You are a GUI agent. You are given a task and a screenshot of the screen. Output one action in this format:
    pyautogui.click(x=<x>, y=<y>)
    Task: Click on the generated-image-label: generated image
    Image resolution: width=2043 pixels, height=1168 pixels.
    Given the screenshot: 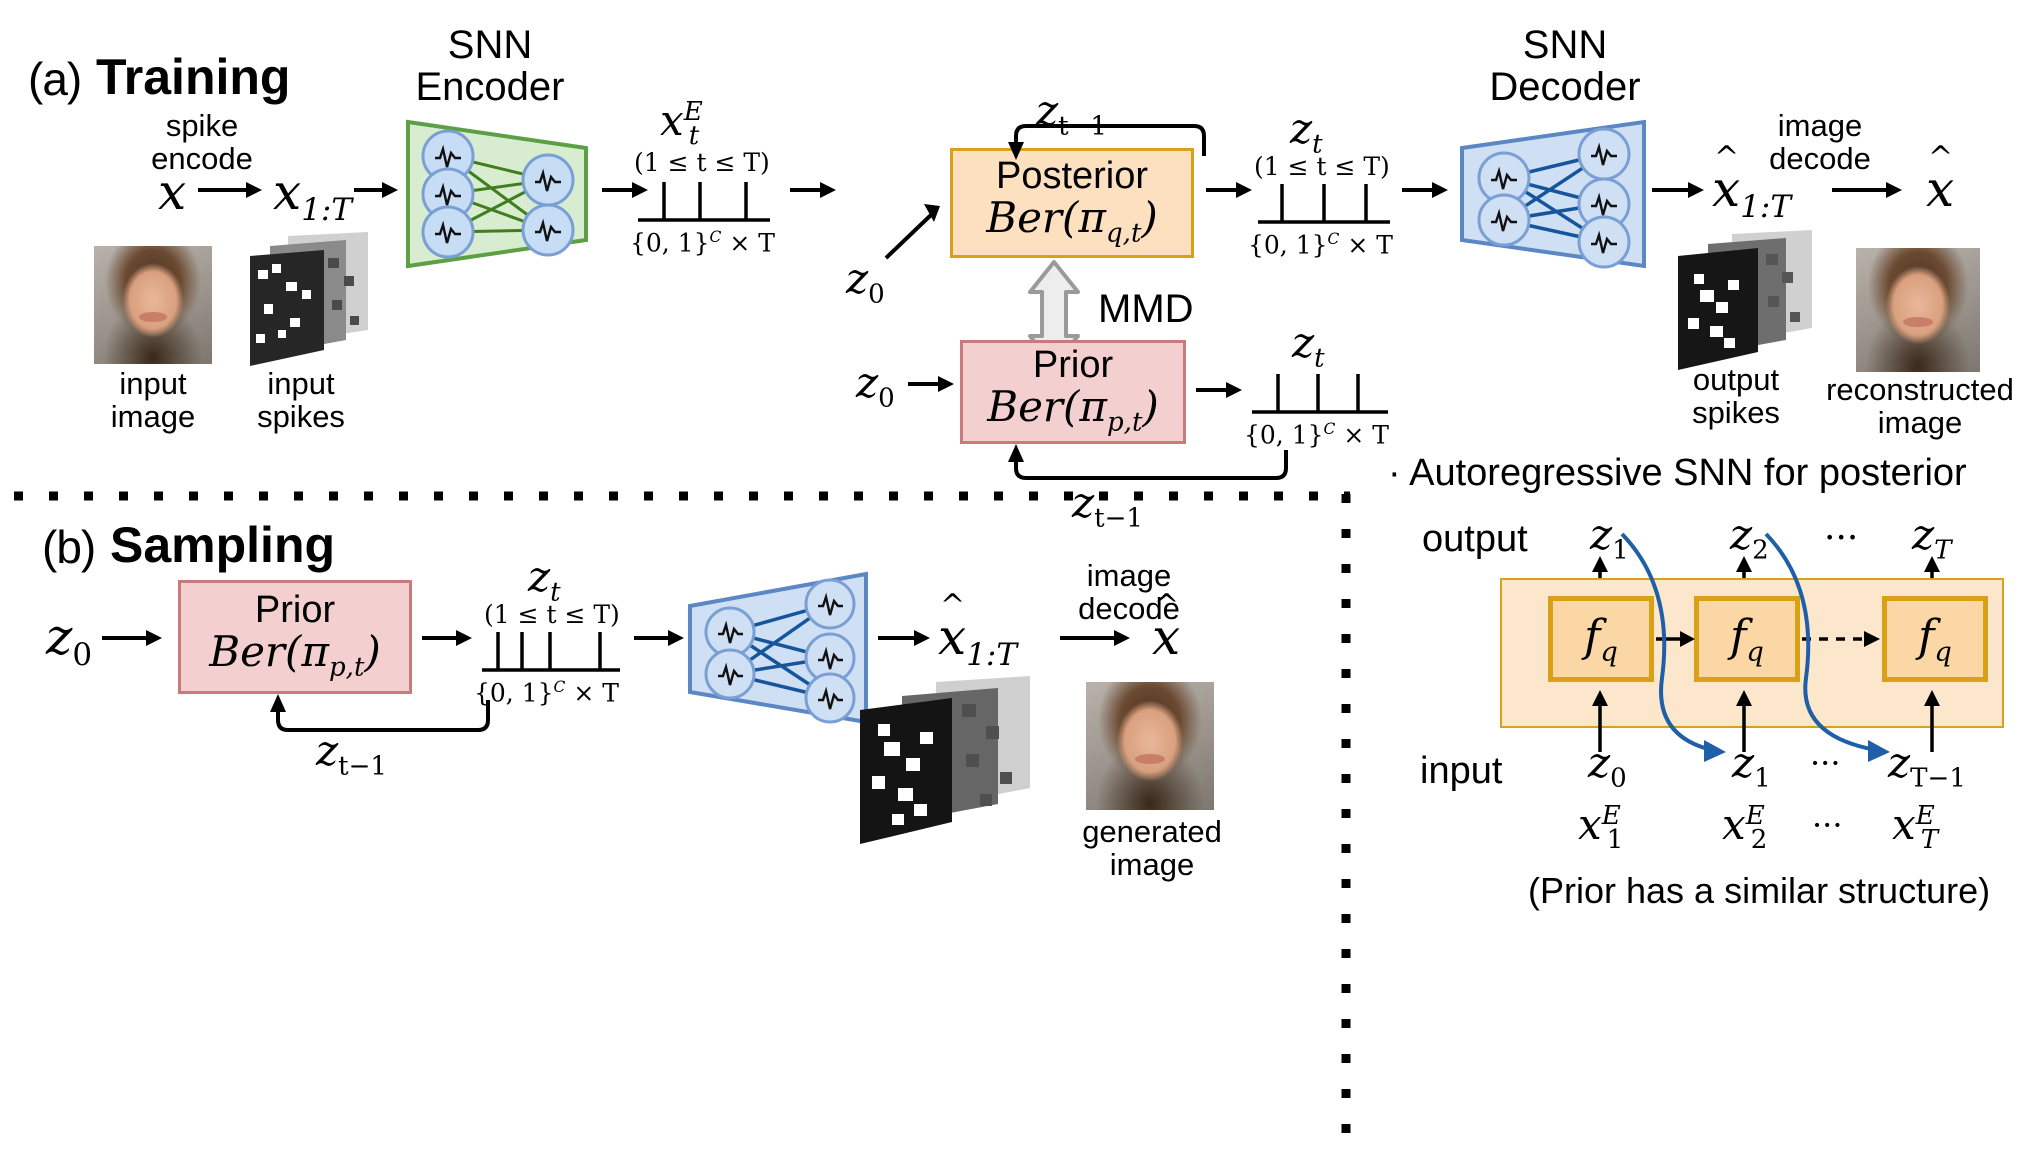 What is the action you would take?
    pyautogui.click(x=1152, y=847)
    